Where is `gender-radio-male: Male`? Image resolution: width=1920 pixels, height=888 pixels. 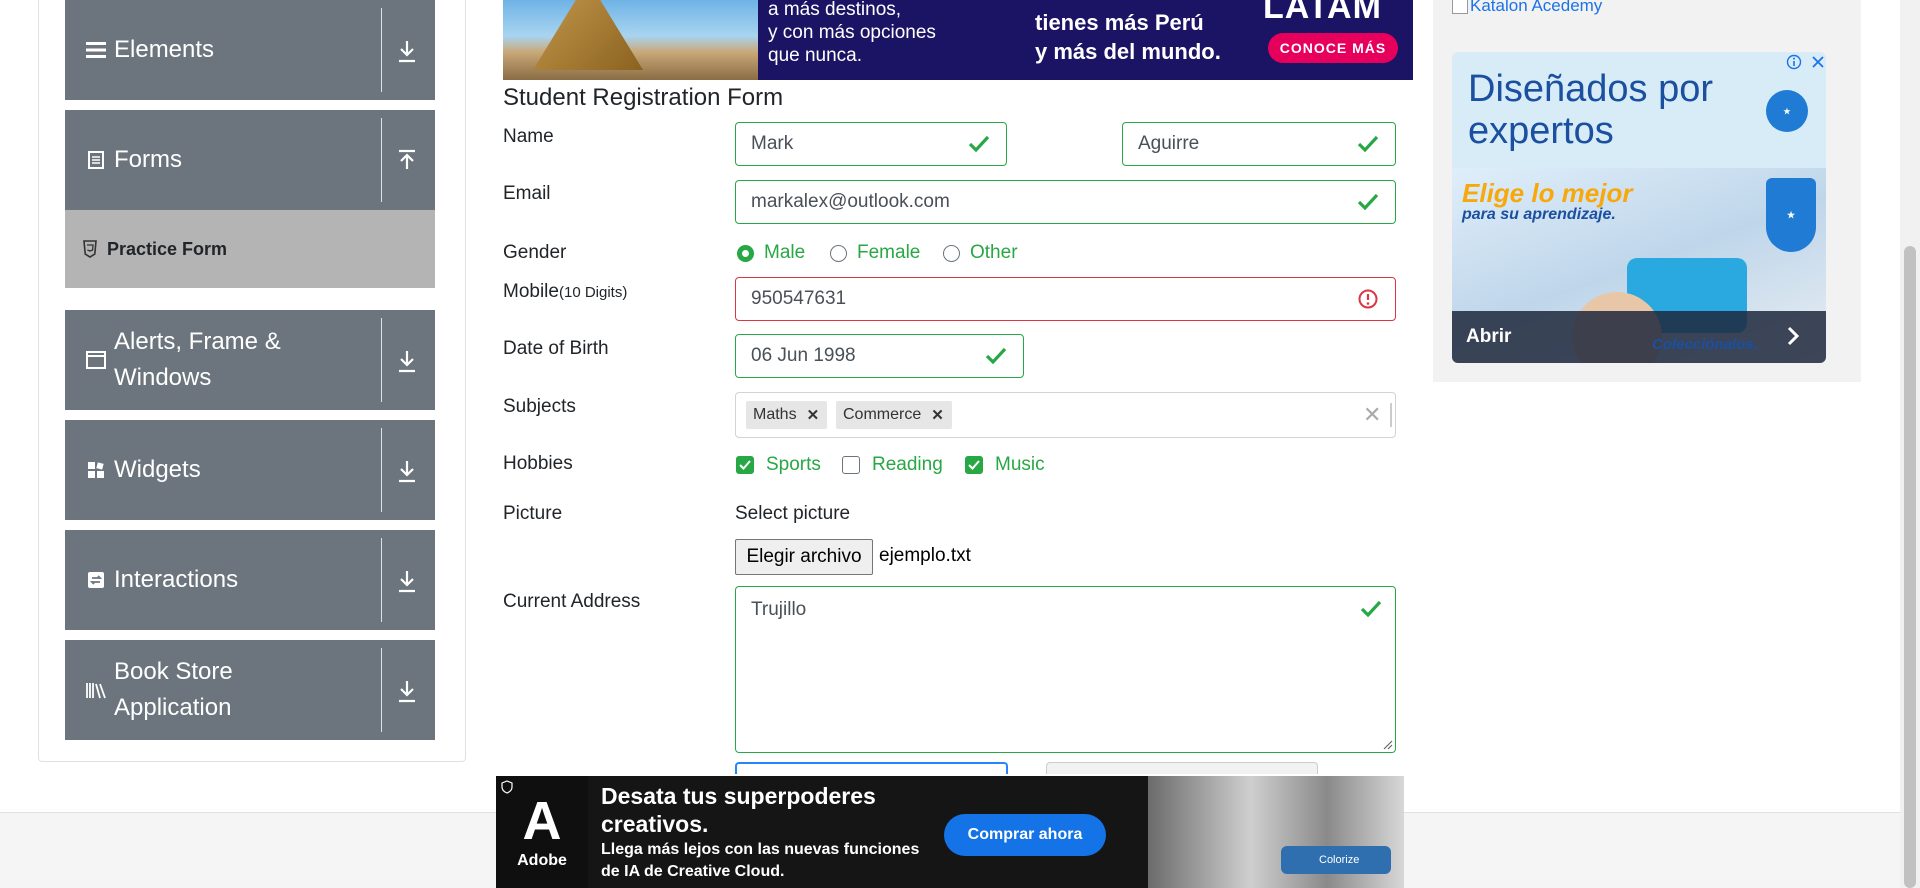
gender-radio-male: Male is located at coordinates (771, 253).